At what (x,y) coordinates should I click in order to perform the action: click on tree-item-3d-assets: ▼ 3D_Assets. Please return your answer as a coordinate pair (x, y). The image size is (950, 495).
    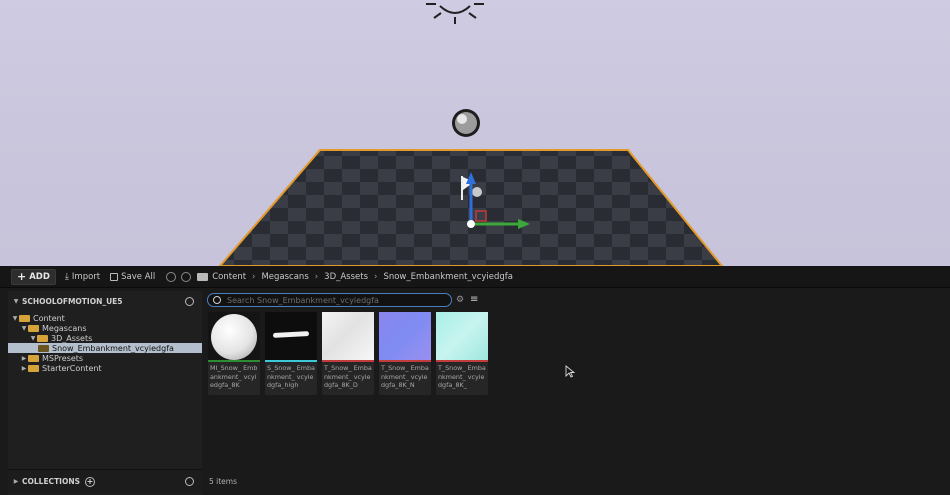
    Looking at the image, I should click on (105, 338).